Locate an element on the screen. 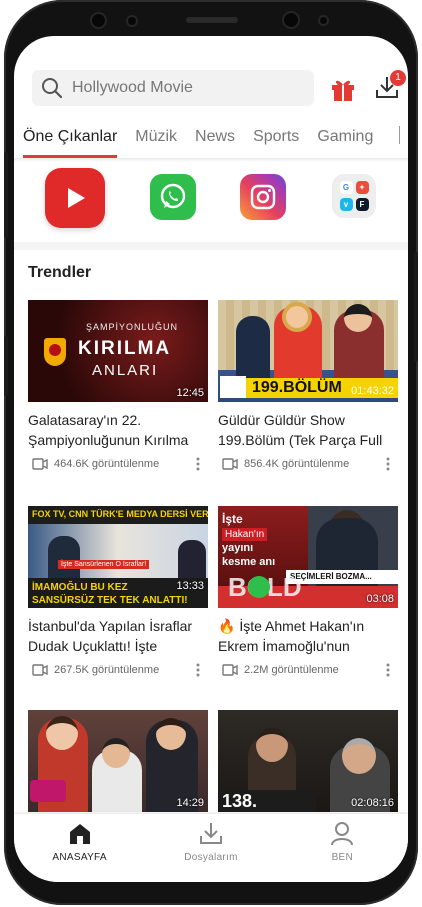  video-duration: 01:43:32 is located at coordinates (372, 391).